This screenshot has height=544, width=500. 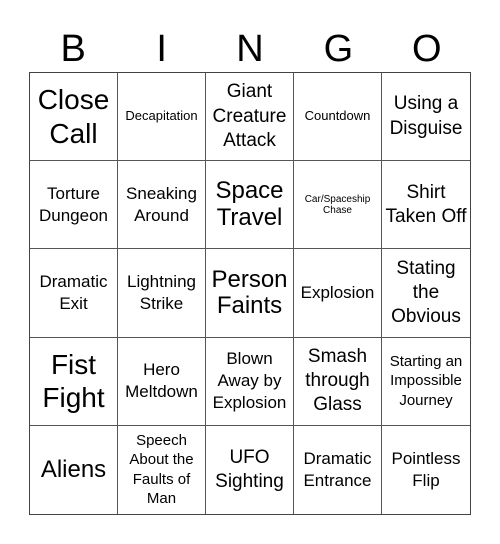 I want to click on header-letter-i: I, so click(x=161, y=49).